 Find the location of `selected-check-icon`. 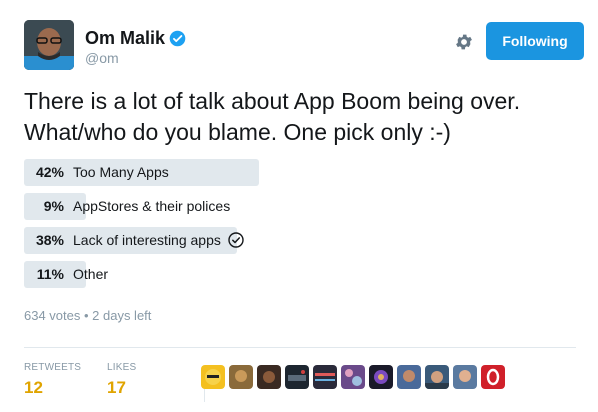

selected-check-icon is located at coordinates (236, 240).